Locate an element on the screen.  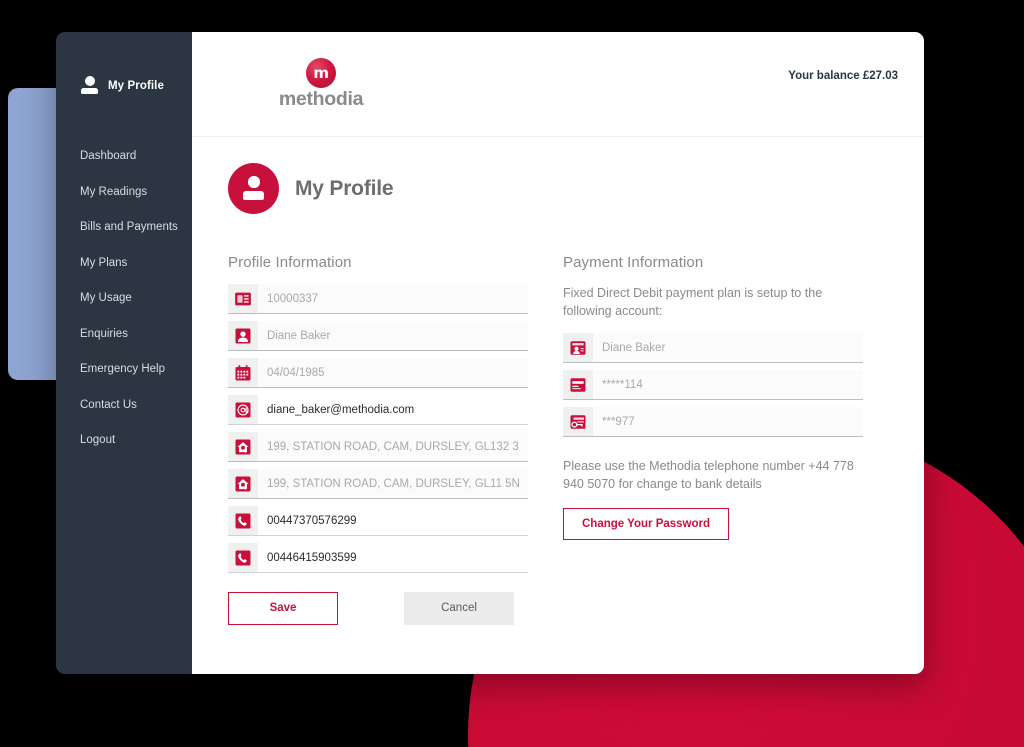
user-avatar-icon is located at coordinates (253, 188).